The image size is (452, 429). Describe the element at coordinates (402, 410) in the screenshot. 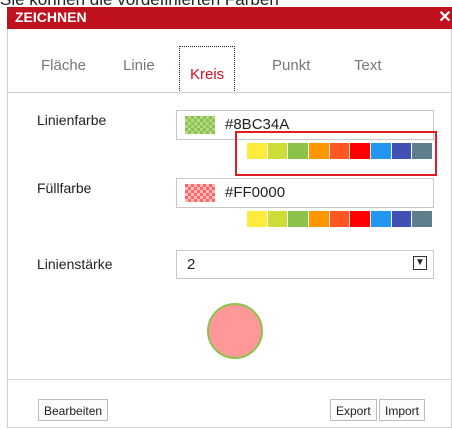

I see `import-button: Import` at that location.